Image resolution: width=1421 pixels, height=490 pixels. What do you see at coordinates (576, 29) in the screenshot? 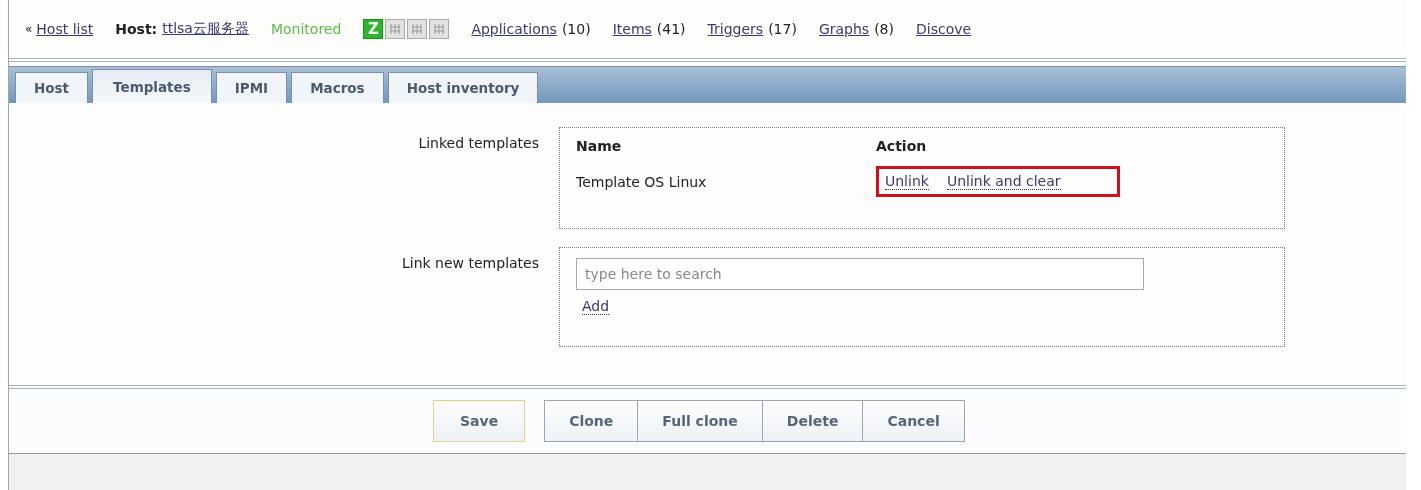
I see `count-text: (10)` at bounding box center [576, 29].